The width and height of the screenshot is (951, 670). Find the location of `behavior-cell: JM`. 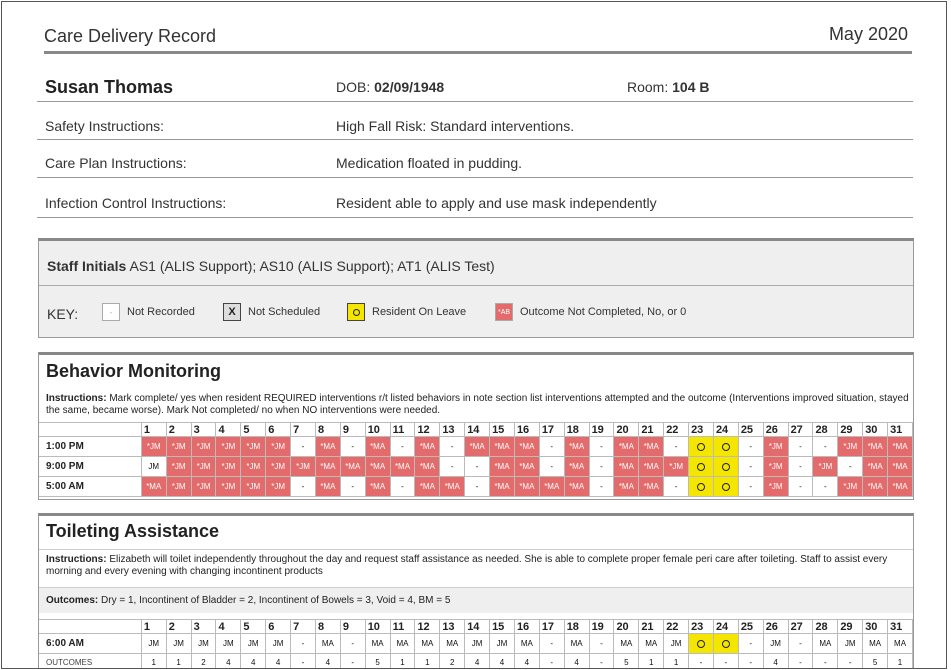

behavior-cell: JM is located at coordinates (153, 466).